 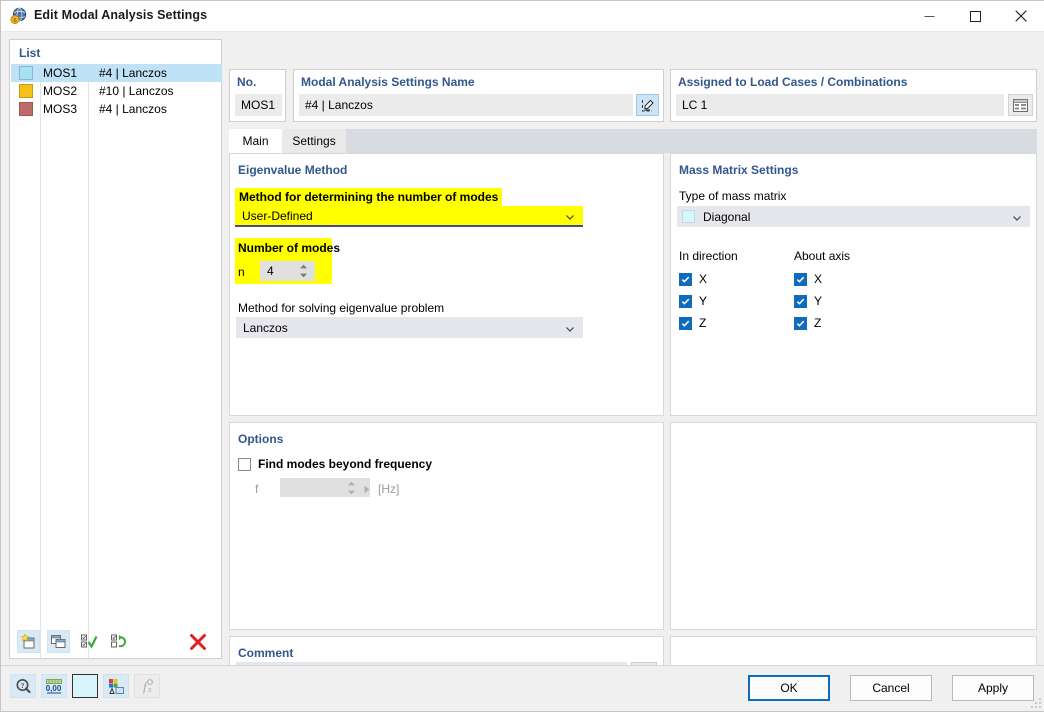 I want to click on tab-settings: Settings, so click(x=314, y=141).